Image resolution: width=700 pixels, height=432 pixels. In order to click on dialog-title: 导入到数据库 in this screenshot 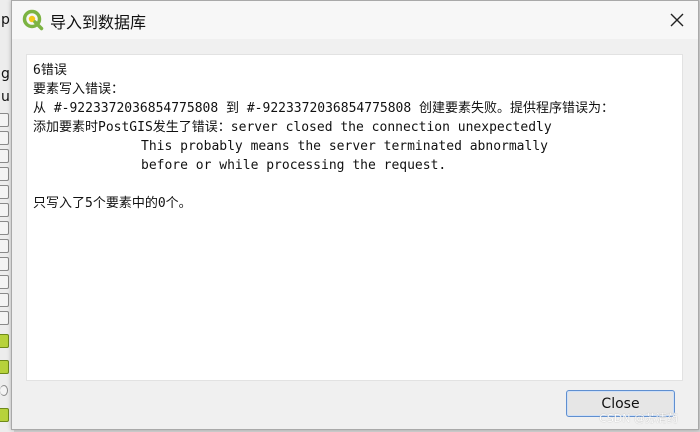, I will do `click(98, 22)`.